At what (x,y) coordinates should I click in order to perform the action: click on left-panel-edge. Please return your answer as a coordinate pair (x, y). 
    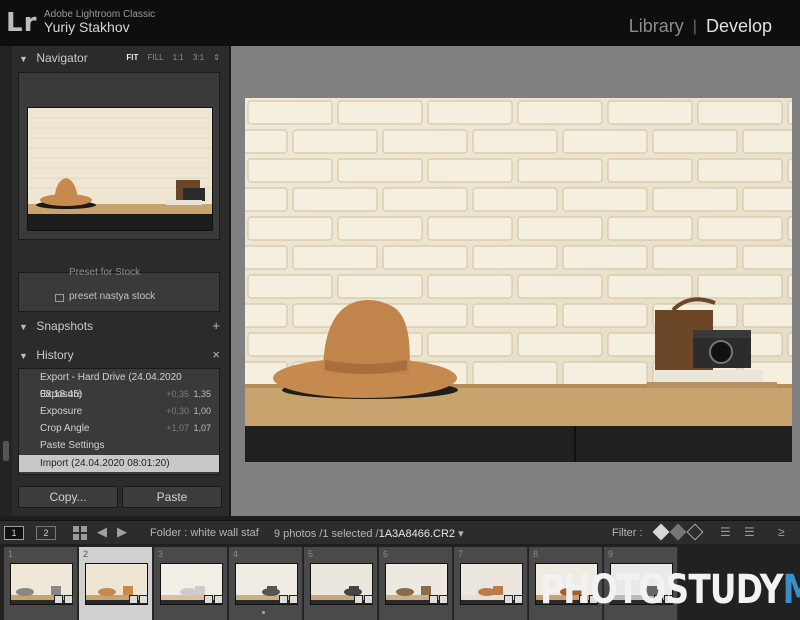
    Looking at the image, I should click on (6, 281).